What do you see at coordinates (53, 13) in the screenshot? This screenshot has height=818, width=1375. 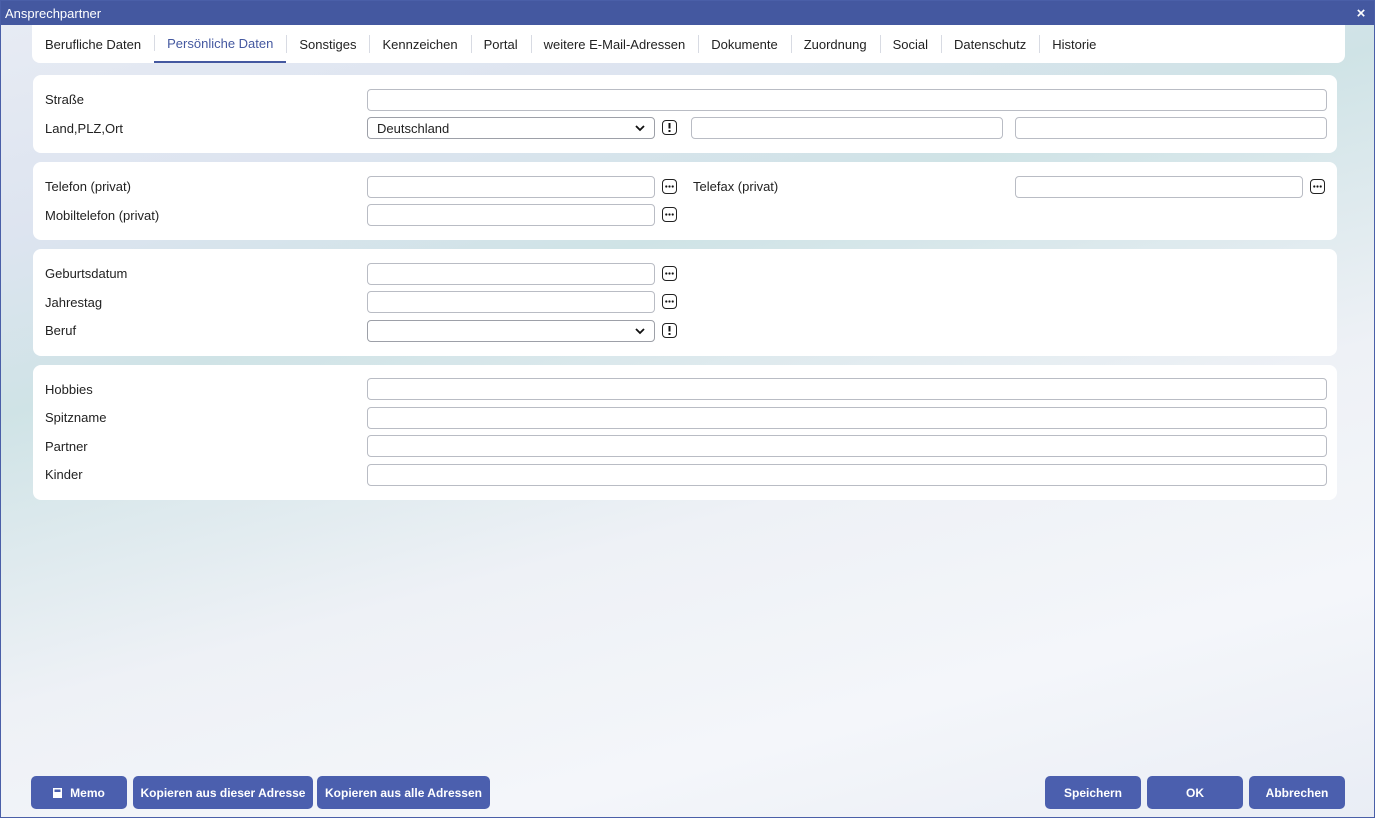 I see `window-title: Ansprechpartner` at bounding box center [53, 13].